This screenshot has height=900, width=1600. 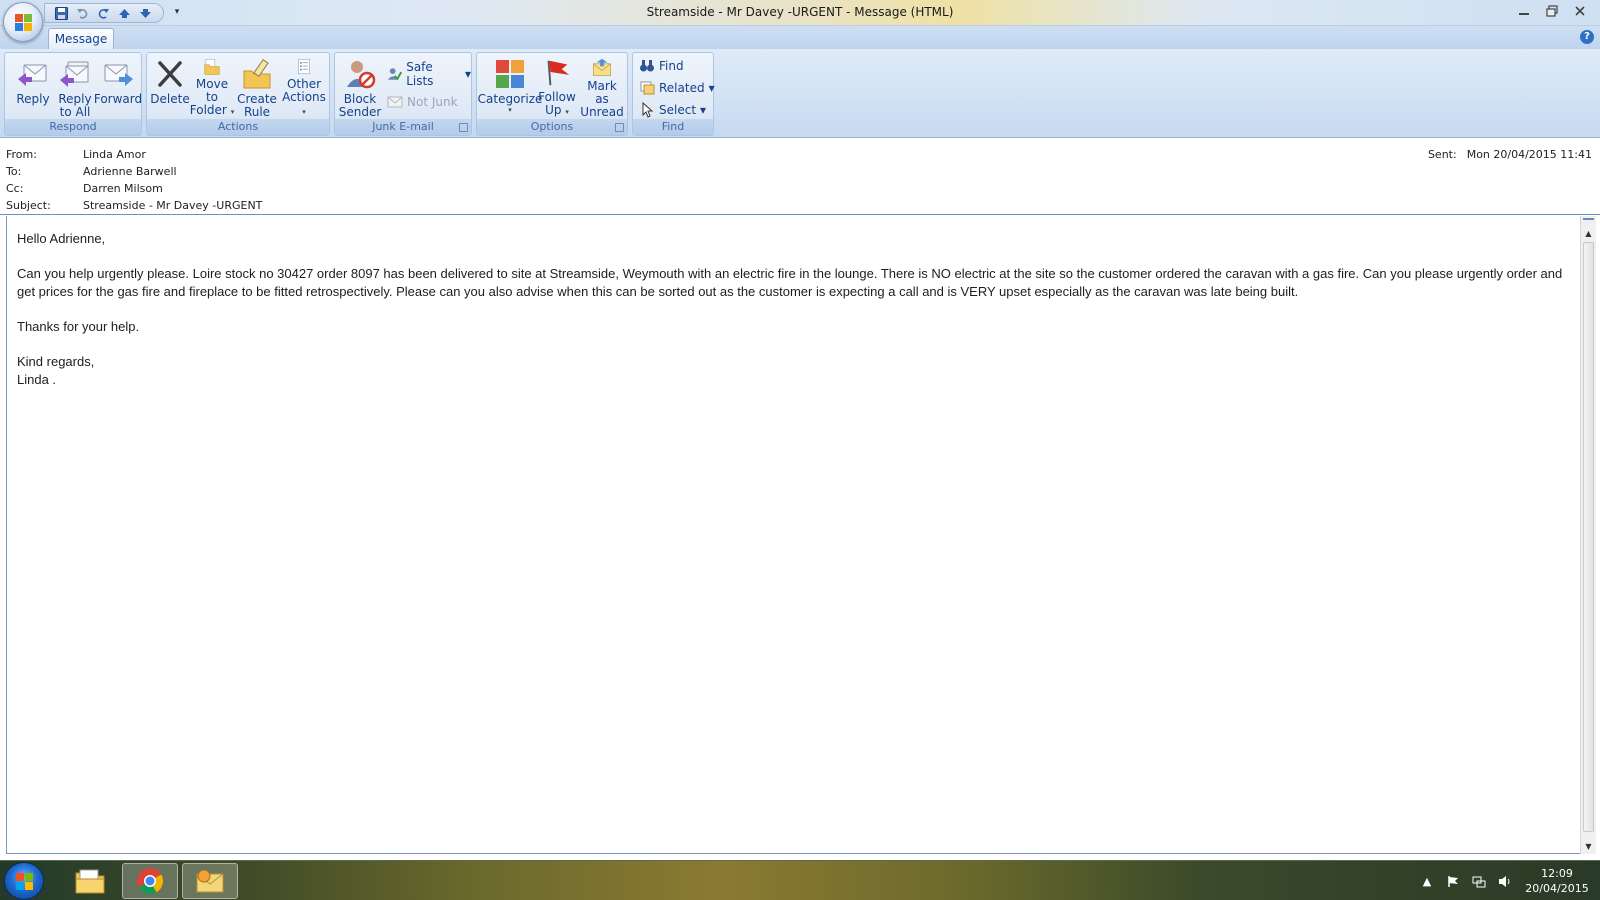 I want to click on sent-value: Mon 20/04/2015 11:41, so click(x=1529, y=154).